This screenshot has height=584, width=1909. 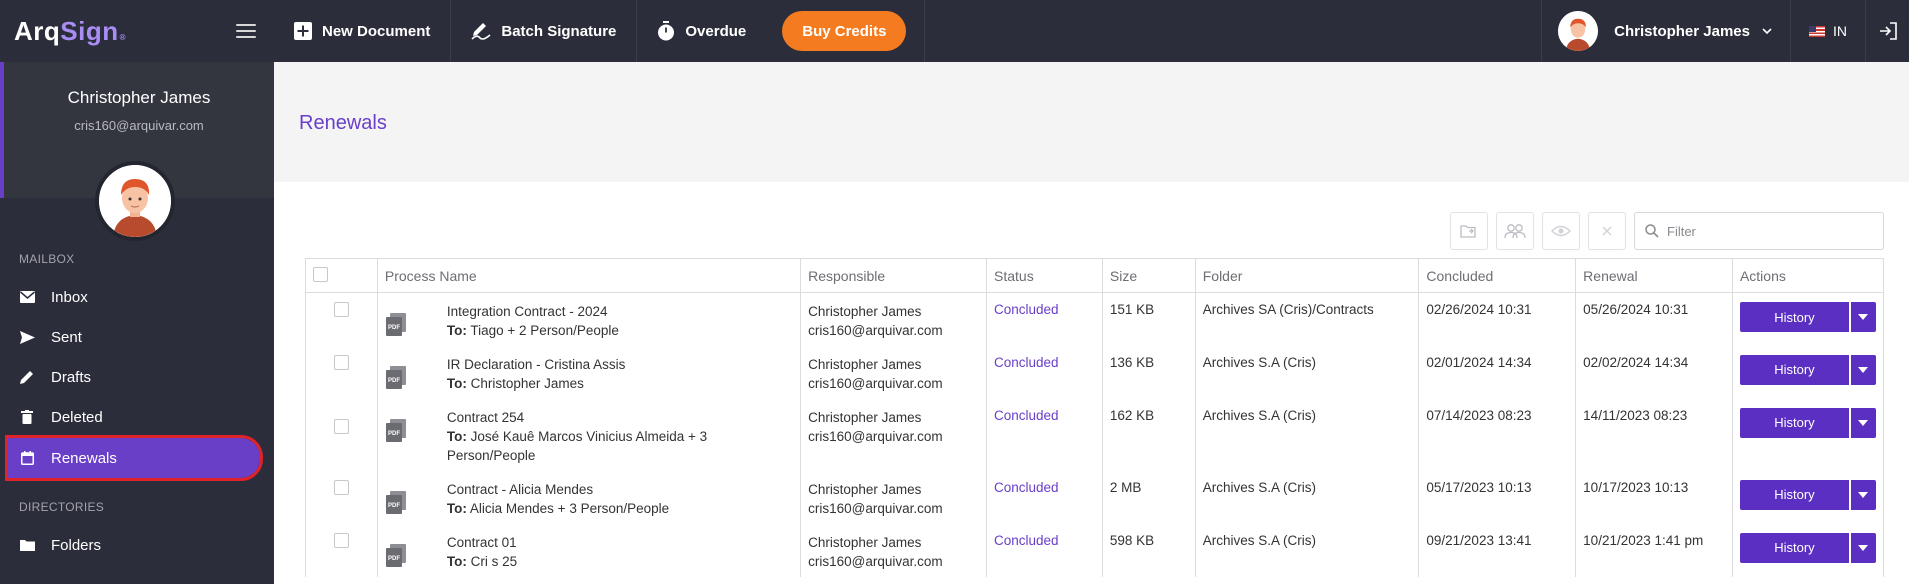 What do you see at coordinates (134, 337) in the screenshot?
I see `sidebar-item-sent: Sent` at bounding box center [134, 337].